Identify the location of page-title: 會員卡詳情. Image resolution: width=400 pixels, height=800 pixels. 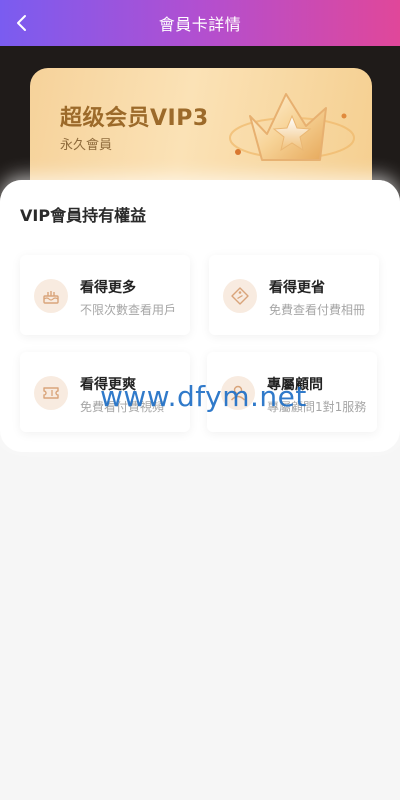
(200, 24).